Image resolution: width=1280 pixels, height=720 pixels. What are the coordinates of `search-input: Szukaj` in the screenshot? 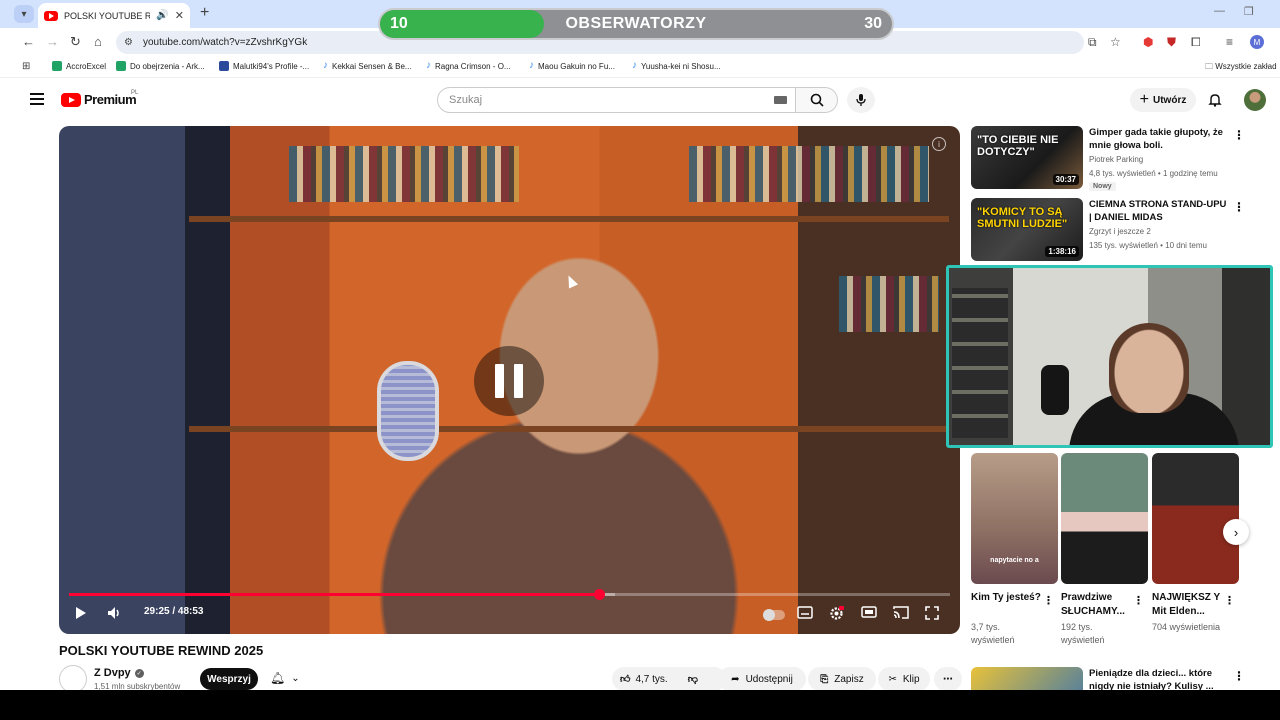 It's located at (616, 100).